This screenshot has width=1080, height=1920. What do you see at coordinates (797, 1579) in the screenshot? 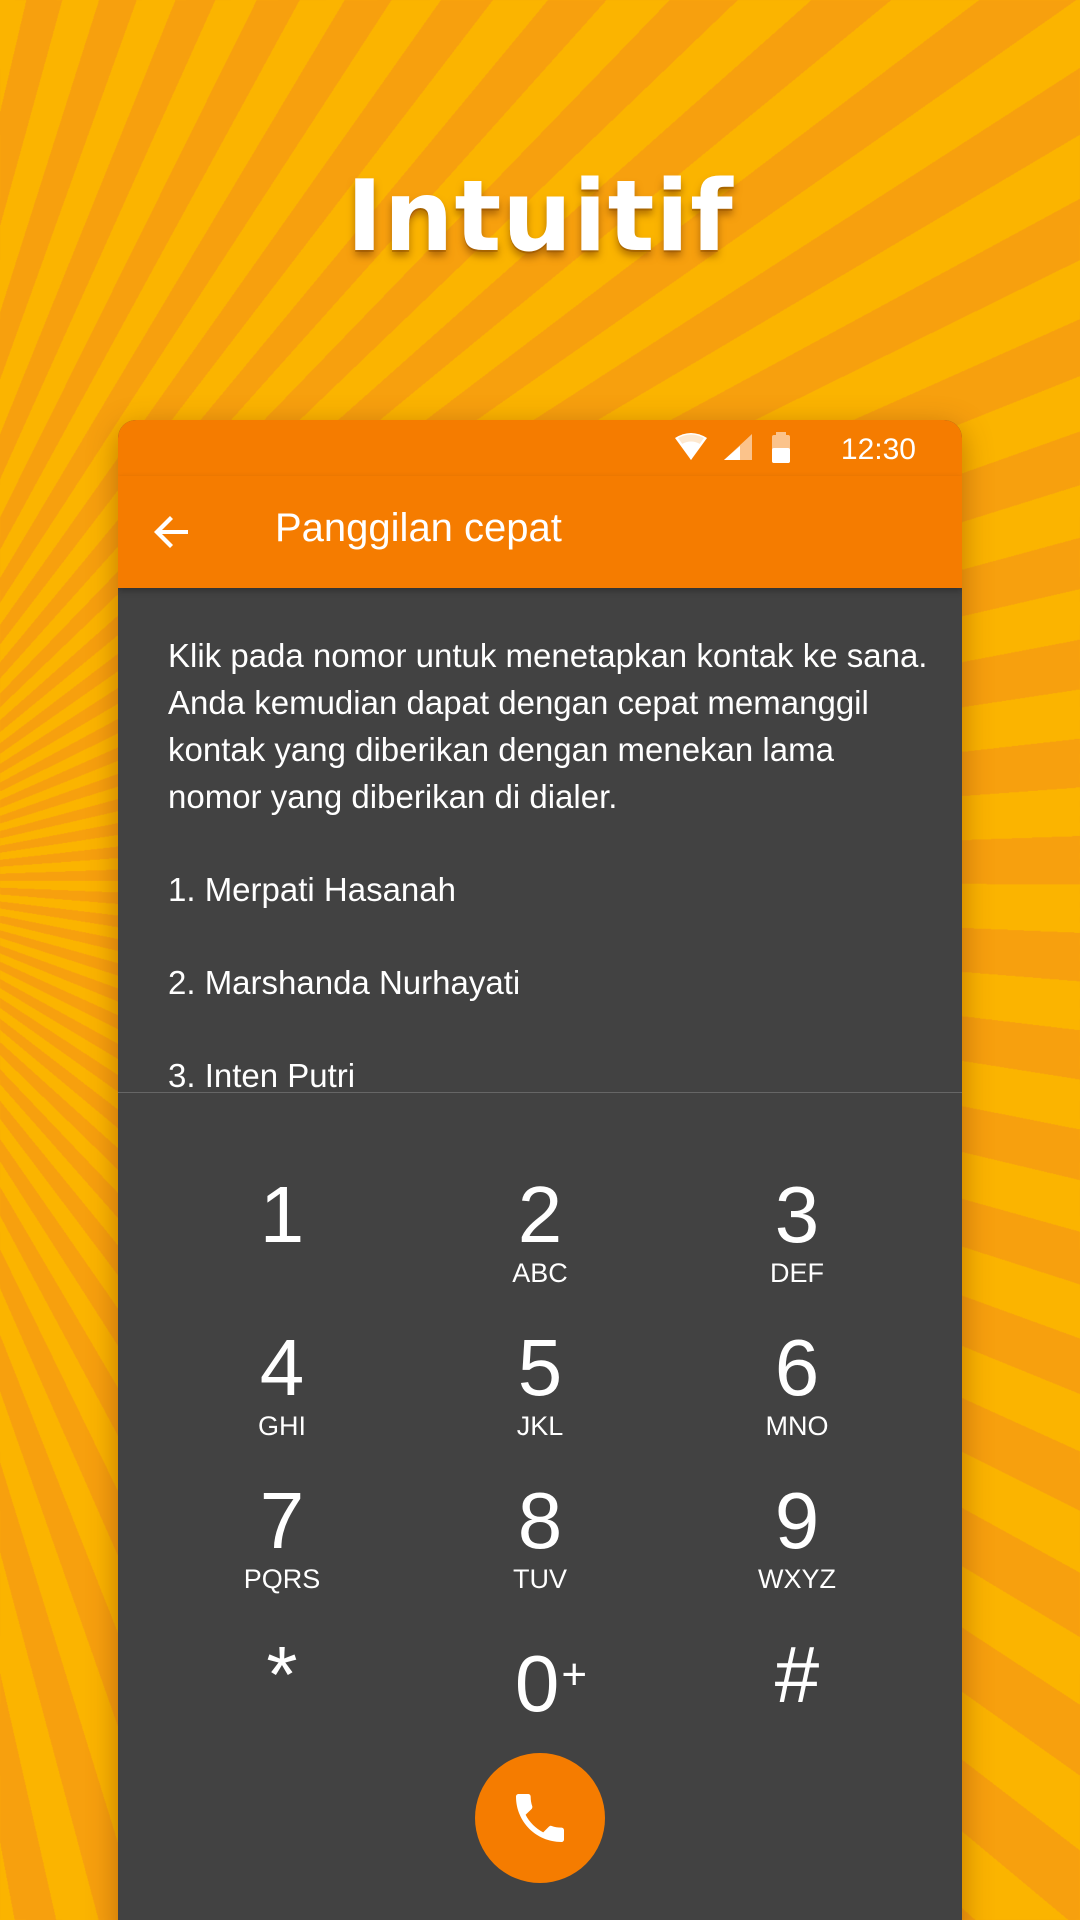
I see `key-letters: WXYZ` at bounding box center [797, 1579].